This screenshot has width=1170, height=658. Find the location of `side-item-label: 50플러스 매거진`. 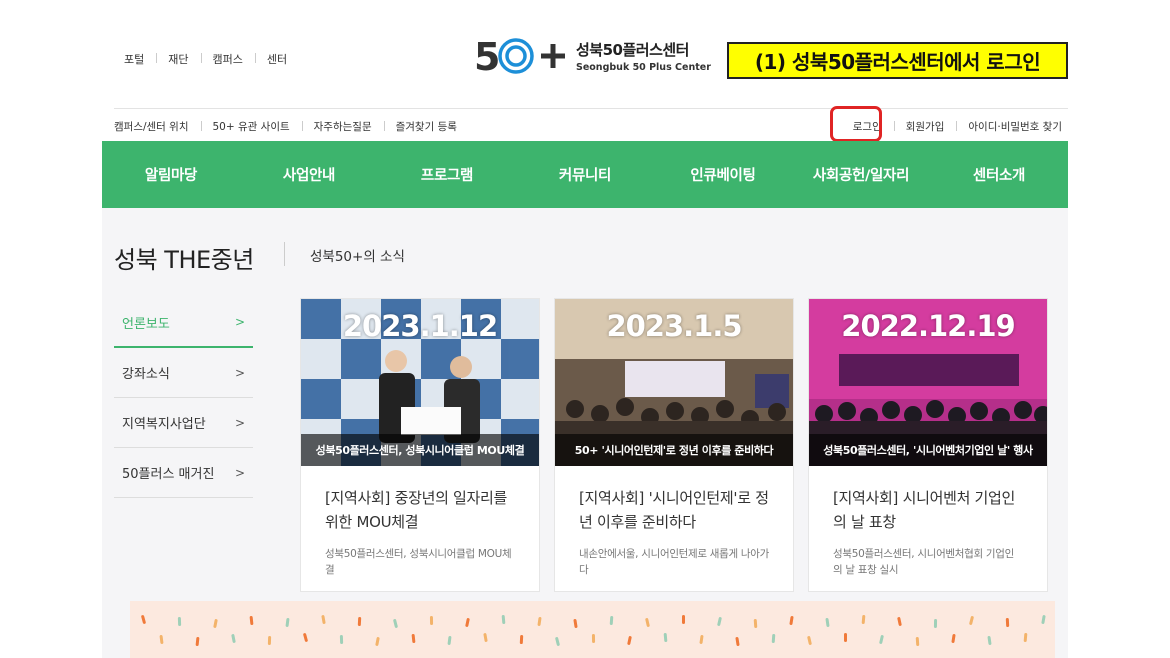

side-item-label: 50플러스 매거진 is located at coordinates (168, 474).